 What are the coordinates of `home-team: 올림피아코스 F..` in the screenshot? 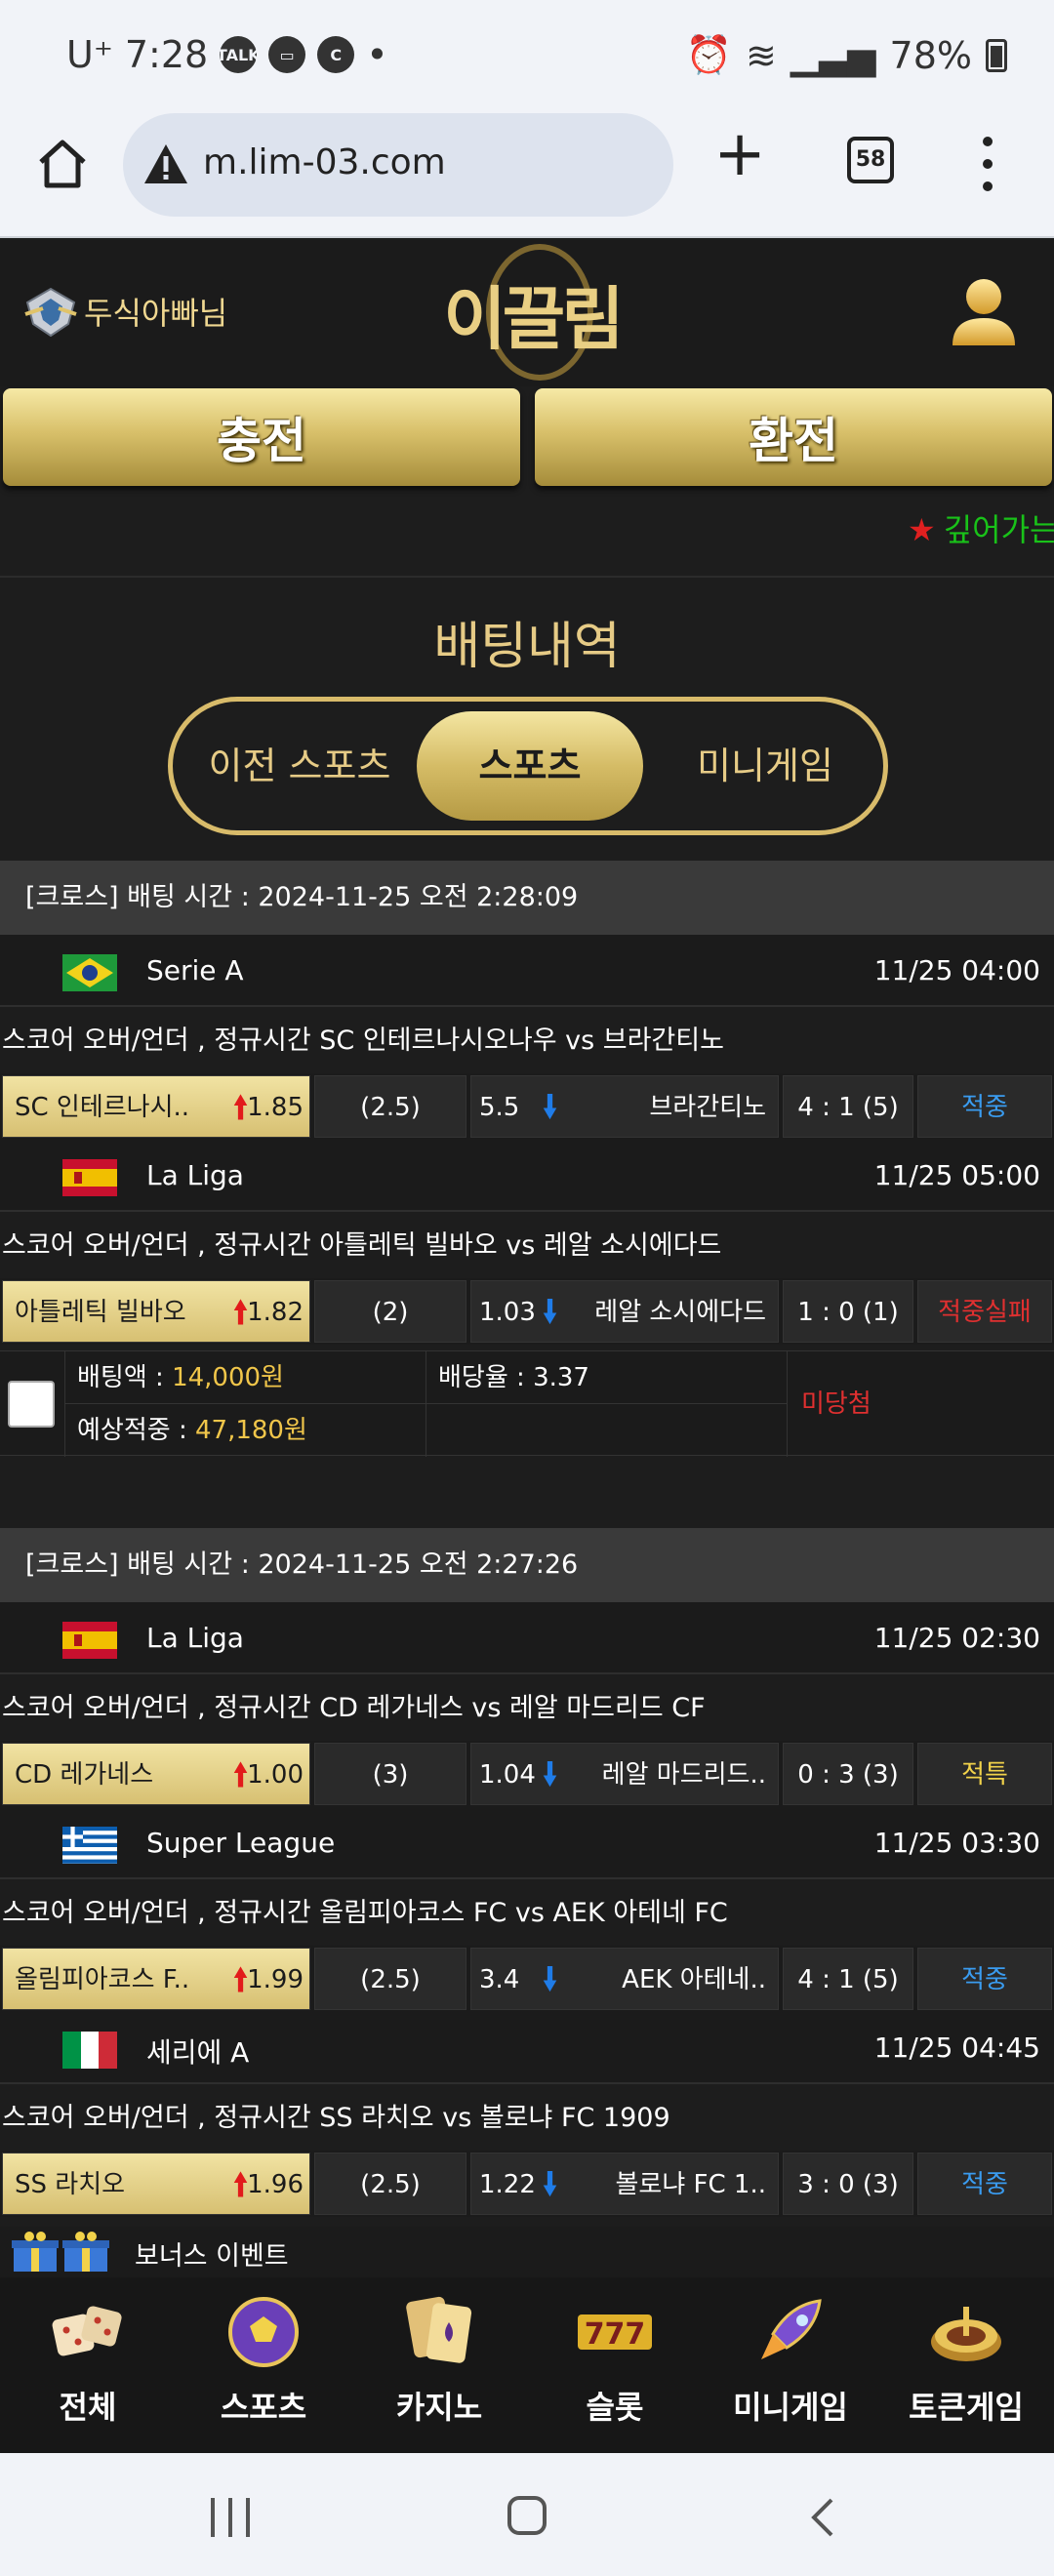 It's located at (103, 1979).